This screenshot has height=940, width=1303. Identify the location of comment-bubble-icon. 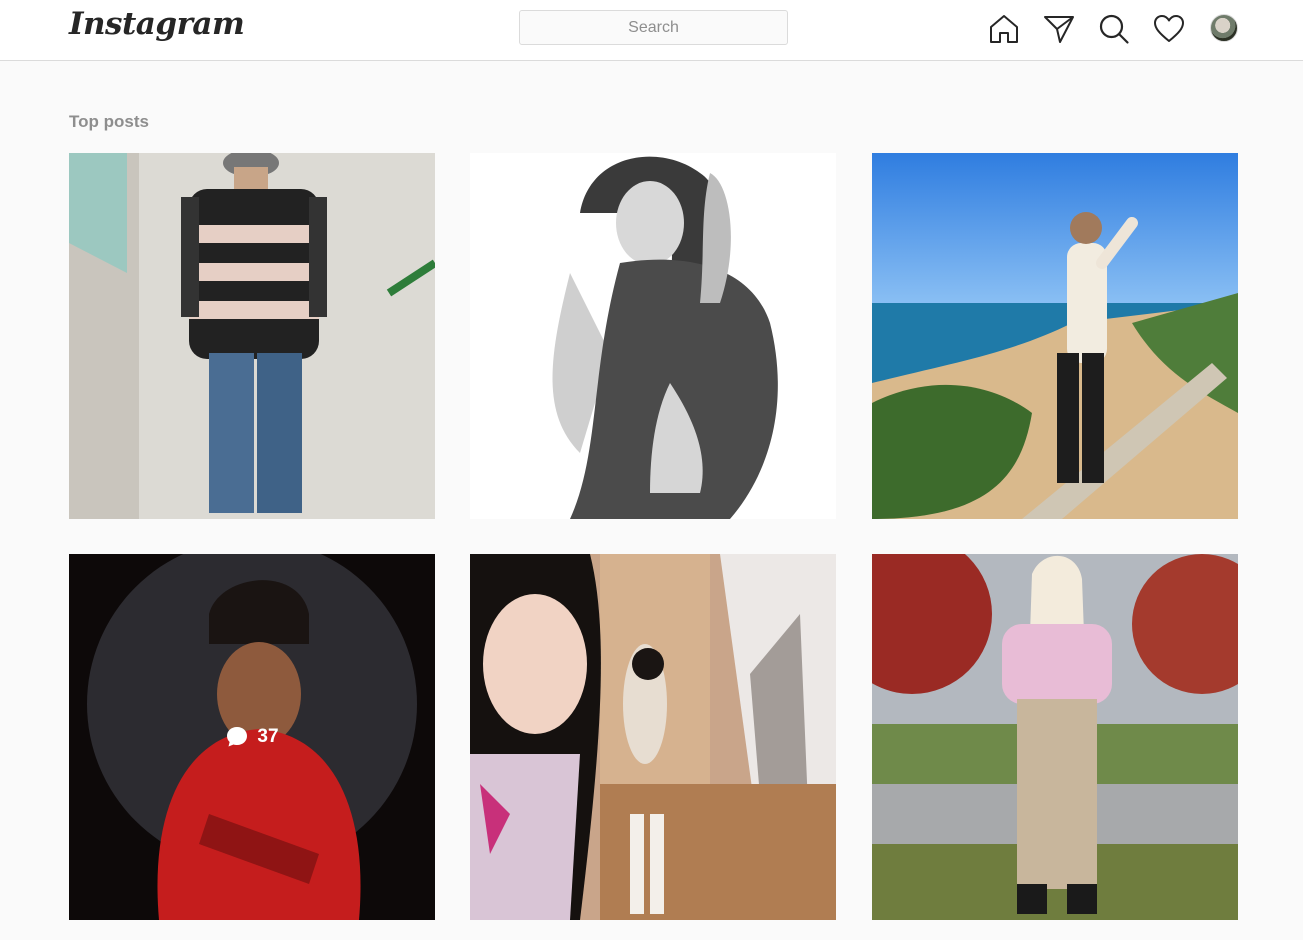
(237, 737).